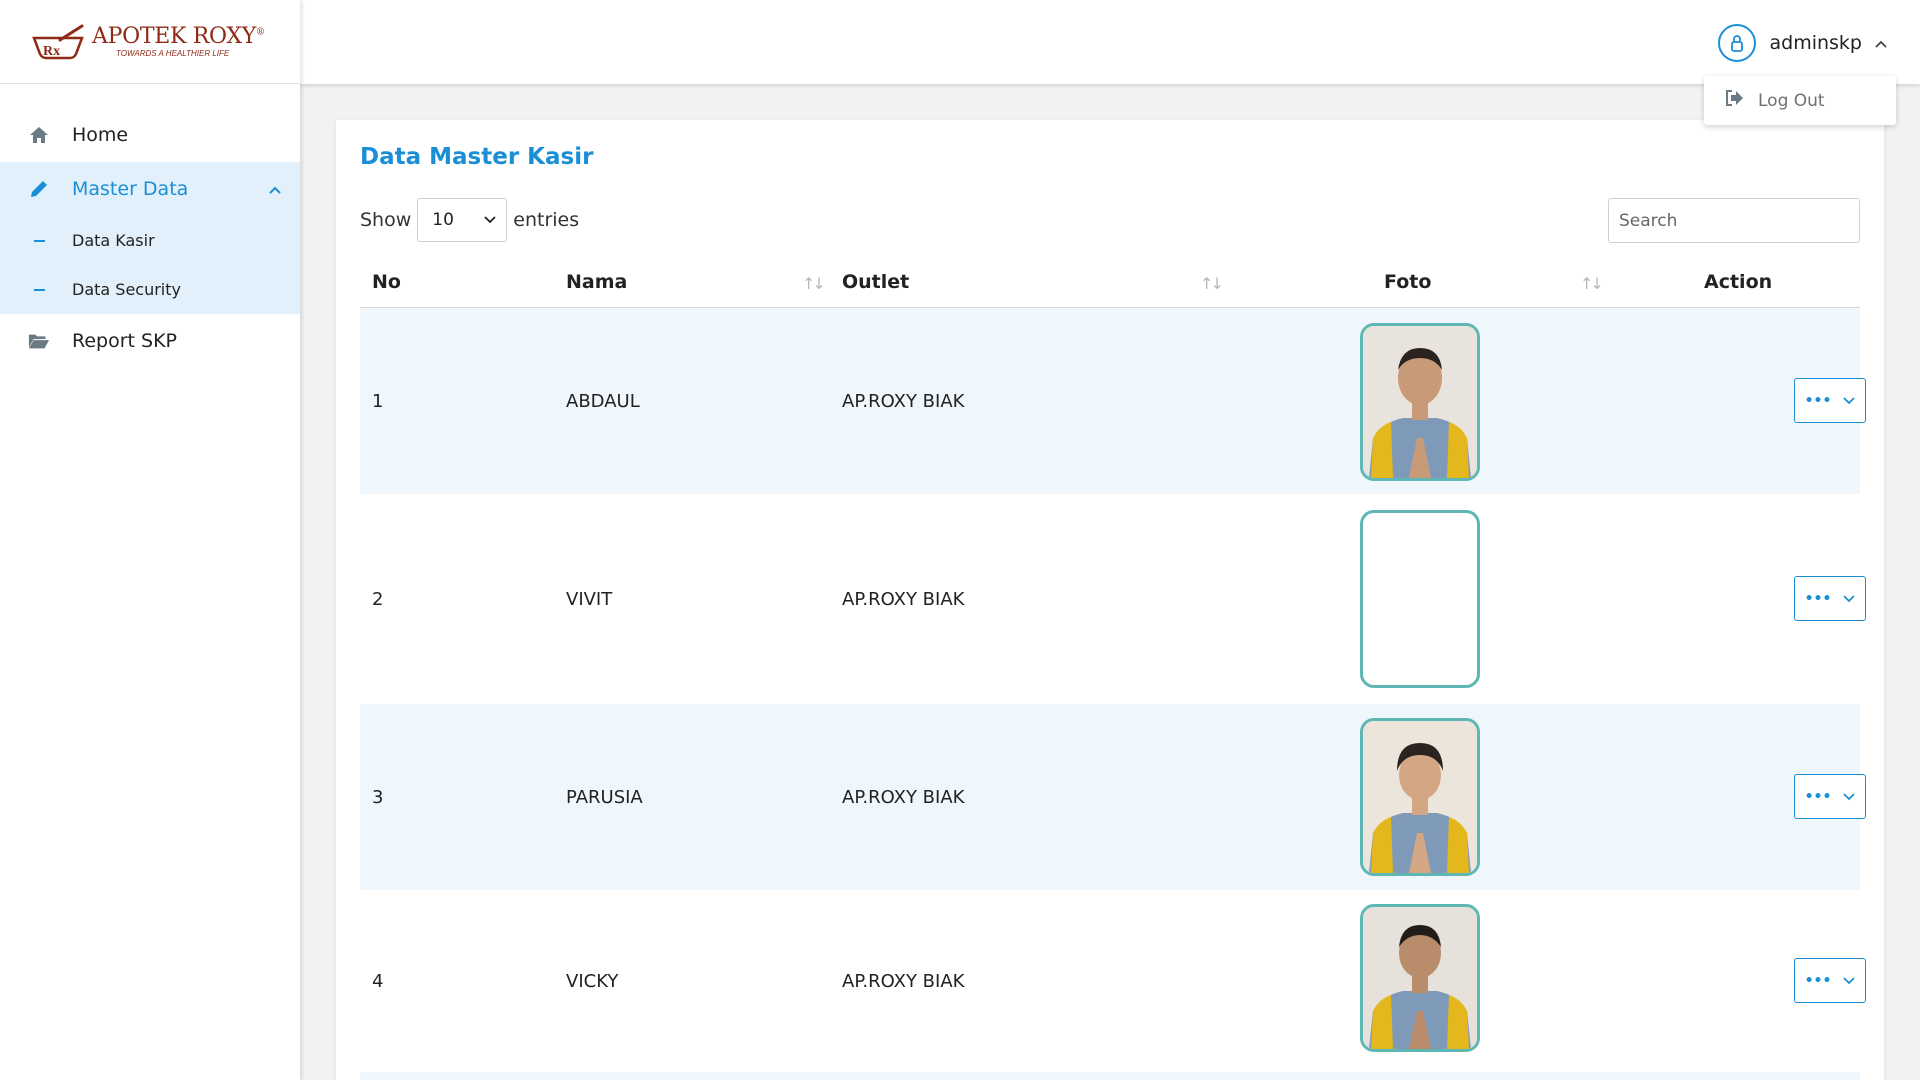  I want to click on show-label: Show, so click(386, 220).